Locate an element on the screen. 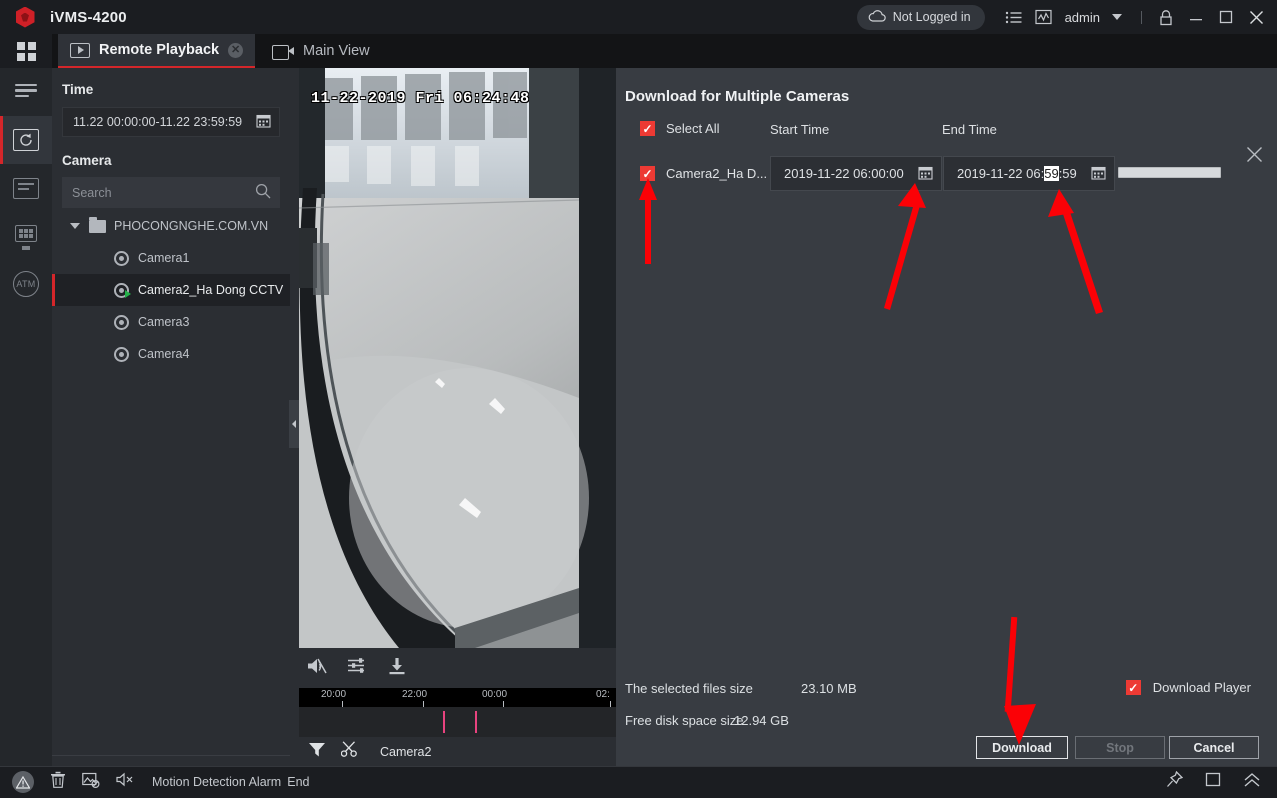  chevron-down-icon is located at coordinates (1117, 17).